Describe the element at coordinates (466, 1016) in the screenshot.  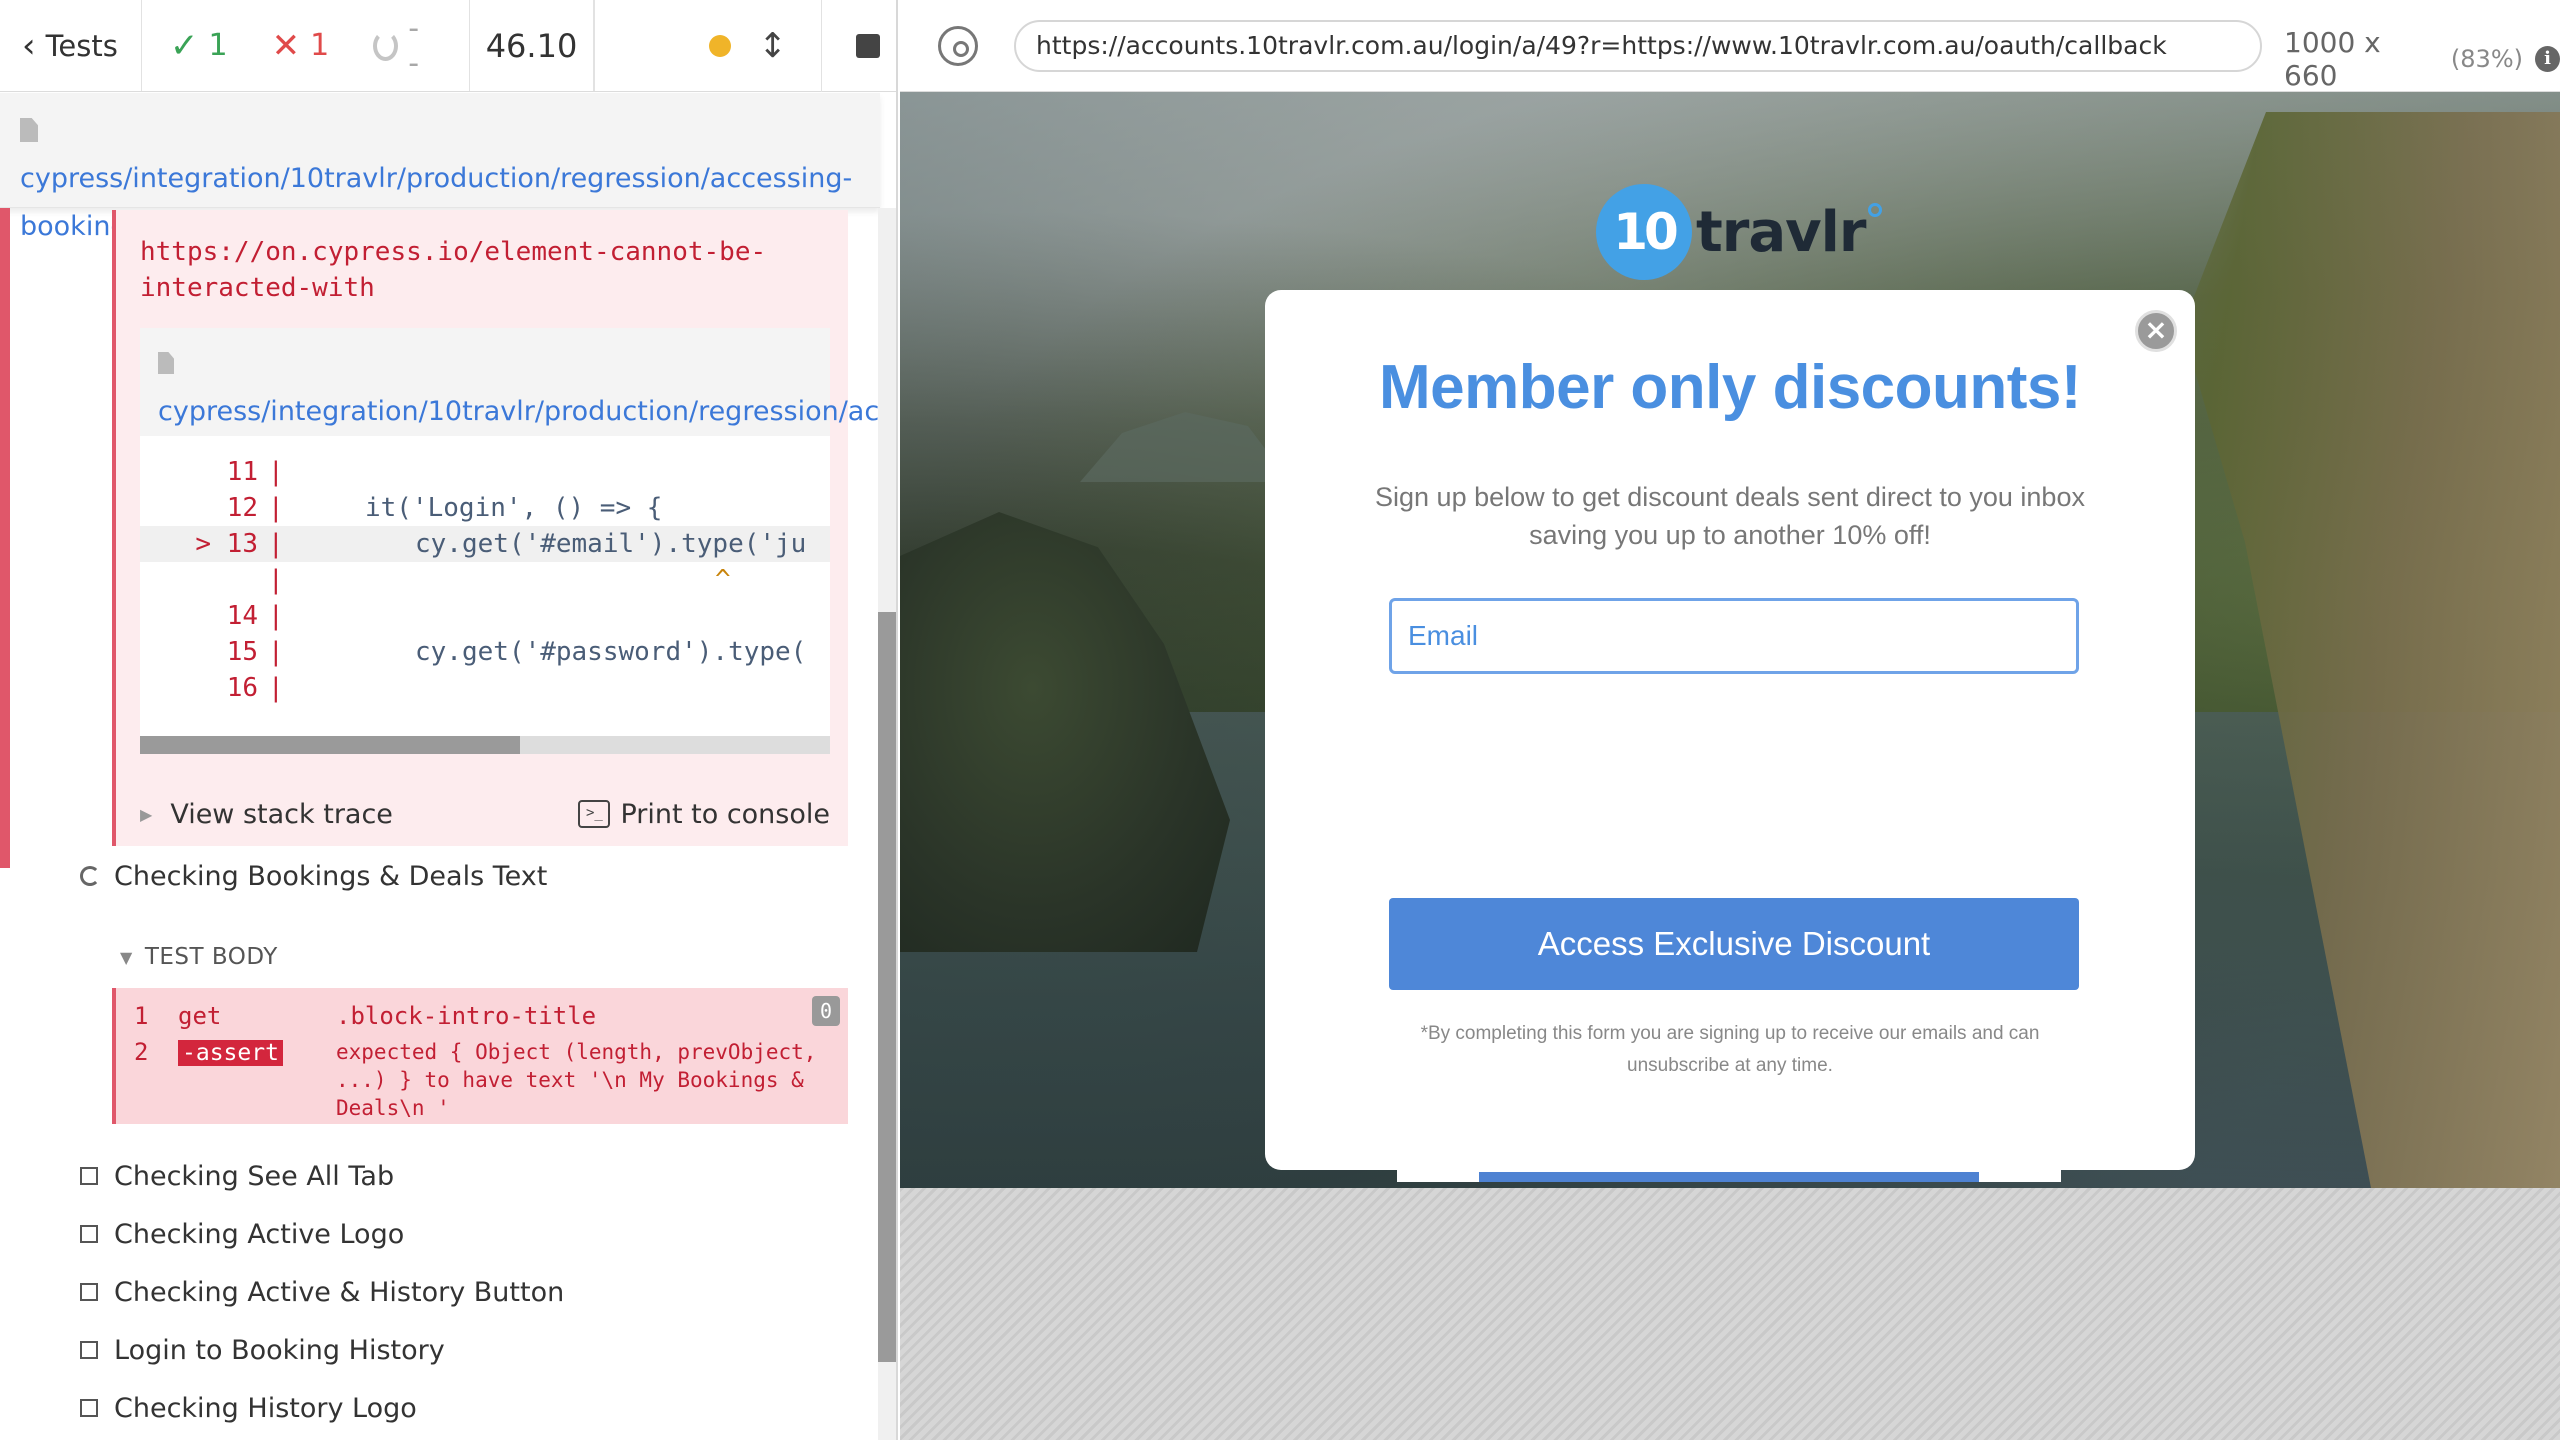
I see `command-message: .block-intro-title` at that location.